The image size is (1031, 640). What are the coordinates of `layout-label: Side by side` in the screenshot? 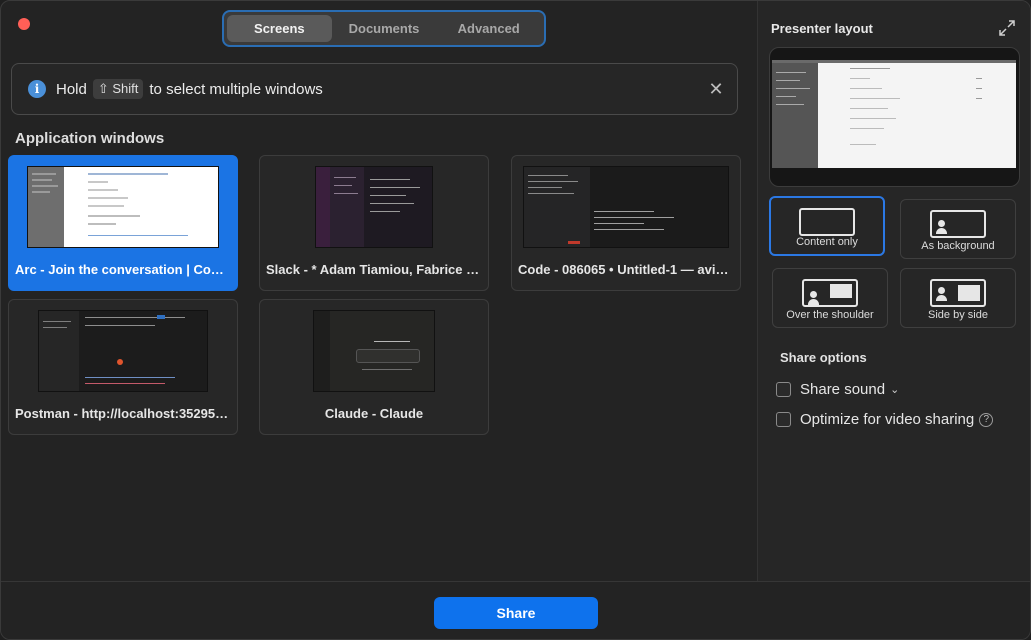 It's located at (958, 315).